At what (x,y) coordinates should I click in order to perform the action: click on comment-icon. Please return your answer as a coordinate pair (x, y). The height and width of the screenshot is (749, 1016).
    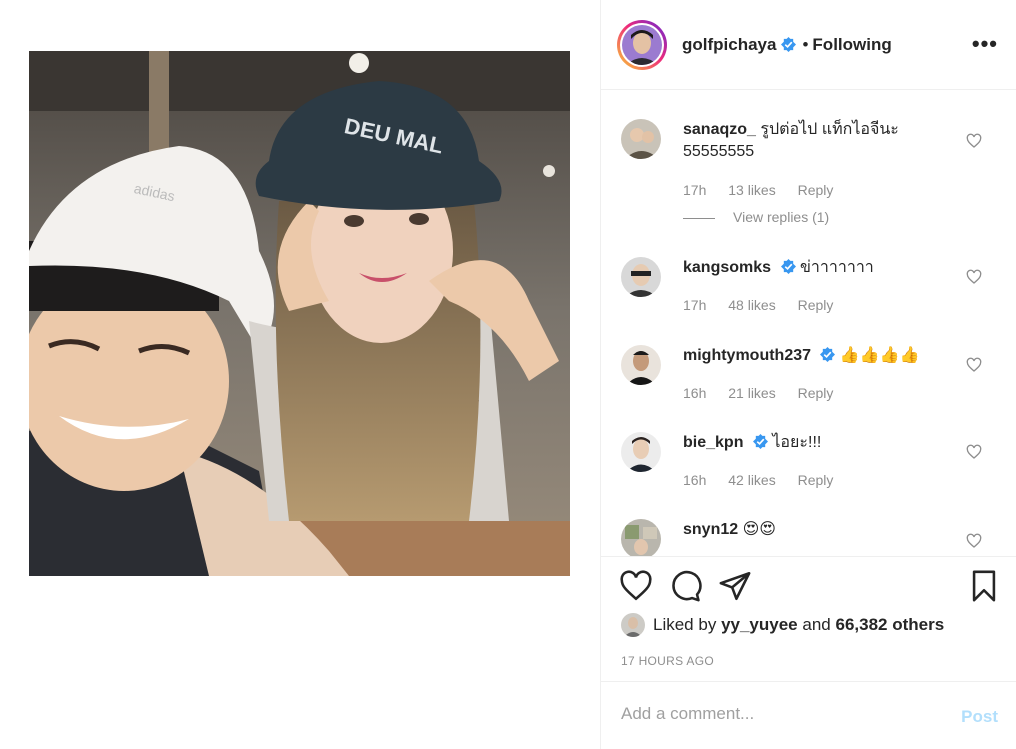
    Looking at the image, I should click on (685, 586).